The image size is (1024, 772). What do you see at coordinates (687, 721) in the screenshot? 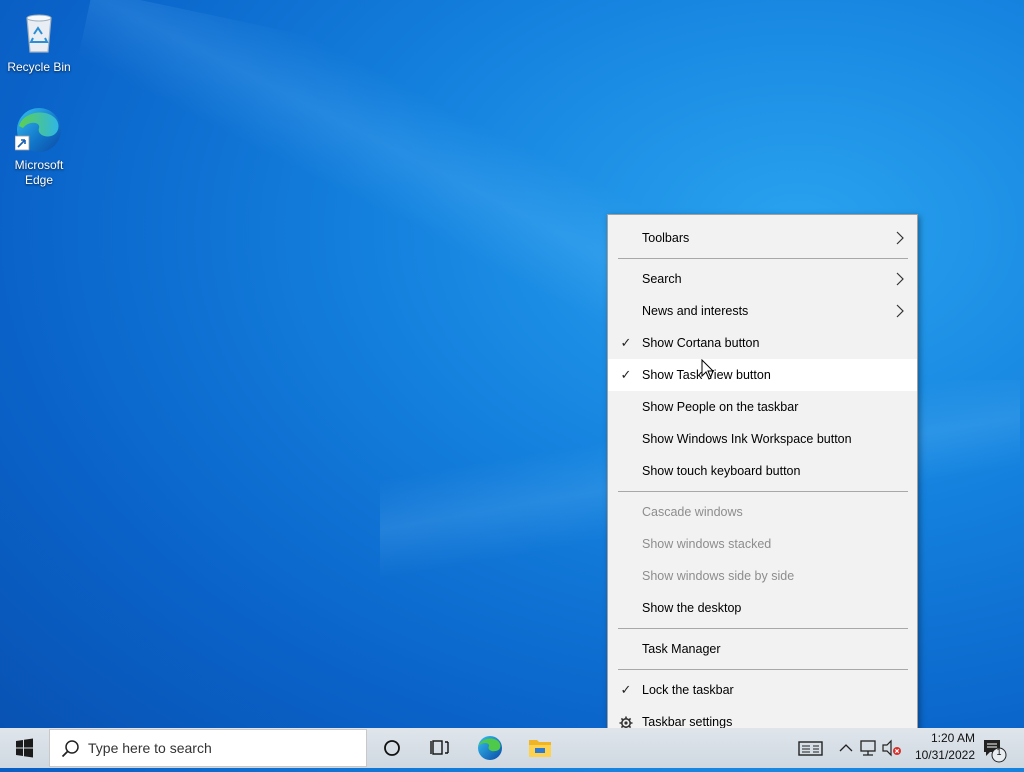
I see `menu-item-label: Taskbar settings` at bounding box center [687, 721].